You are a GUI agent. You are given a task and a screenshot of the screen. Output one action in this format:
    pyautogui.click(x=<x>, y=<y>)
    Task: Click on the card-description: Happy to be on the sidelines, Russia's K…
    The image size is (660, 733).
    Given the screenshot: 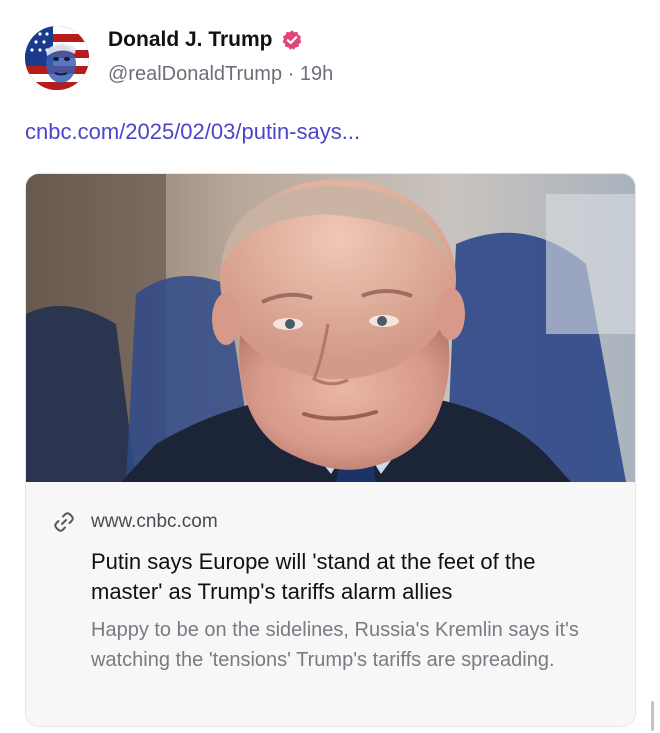 What is the action you would take?
    pyautogui.click(x=335, y=645)
    